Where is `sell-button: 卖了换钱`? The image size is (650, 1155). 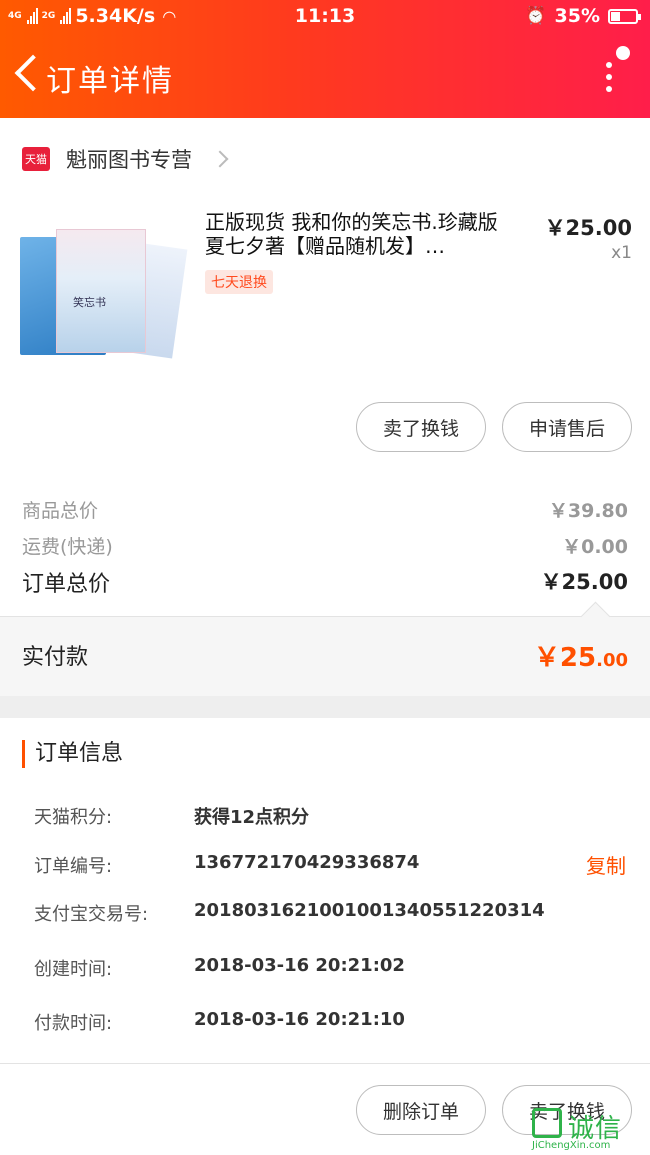 sell-button: 卖了换钱 is located at coordinates (421, 427).